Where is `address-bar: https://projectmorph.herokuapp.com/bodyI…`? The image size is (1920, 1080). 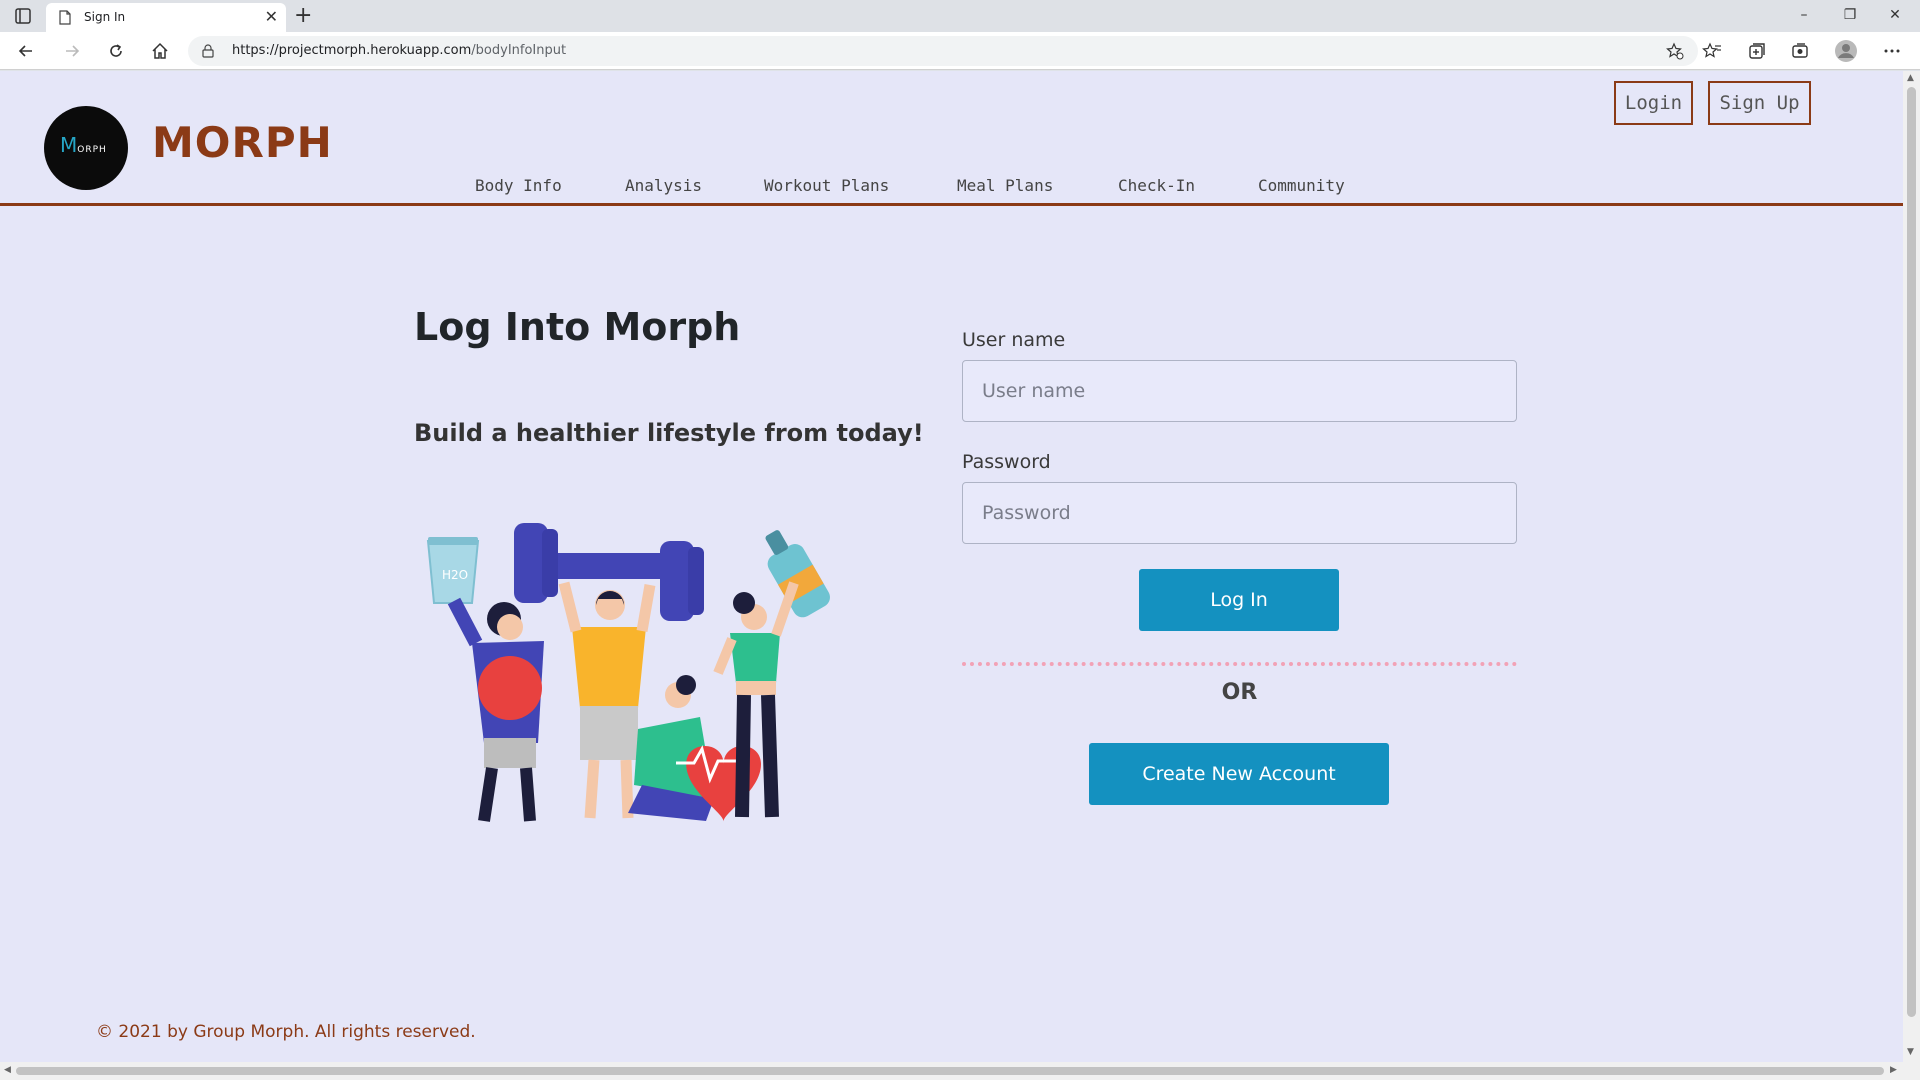
address-bar: https://projectmorph.herokuapp.com/bodyI… is located at coordinates (943, 51).